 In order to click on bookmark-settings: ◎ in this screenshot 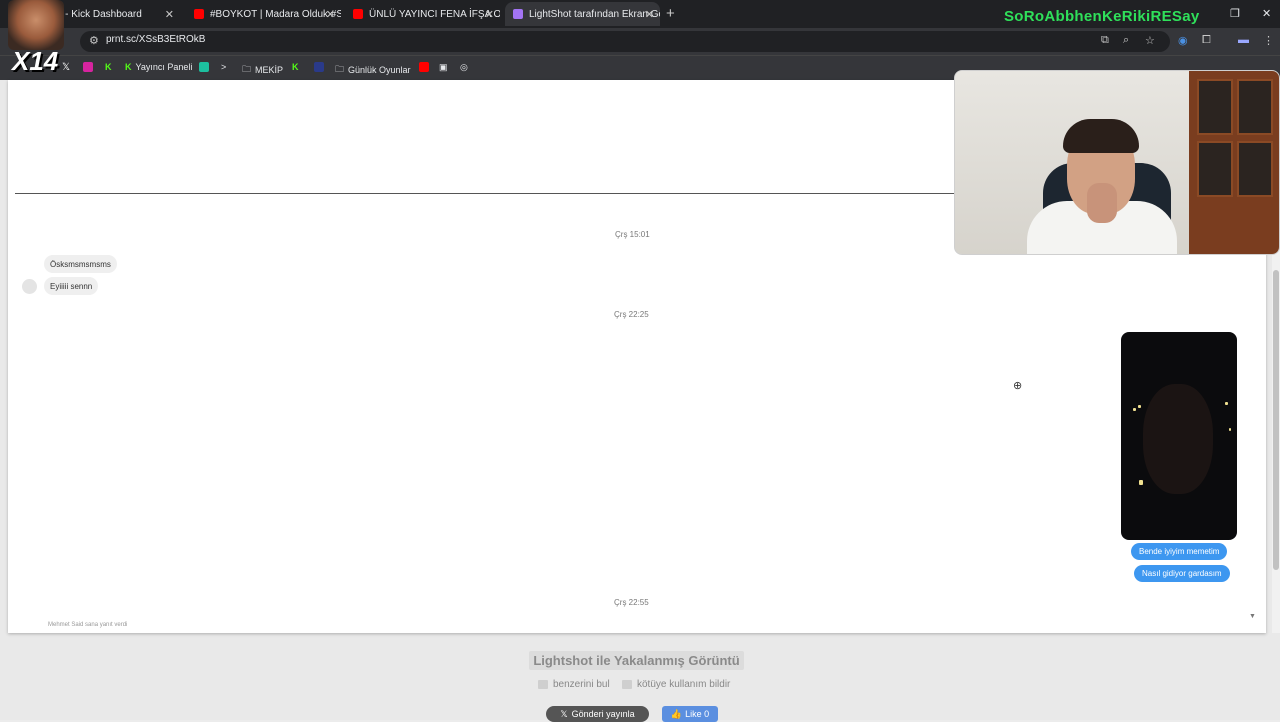, I will do `click(464, 67)`.